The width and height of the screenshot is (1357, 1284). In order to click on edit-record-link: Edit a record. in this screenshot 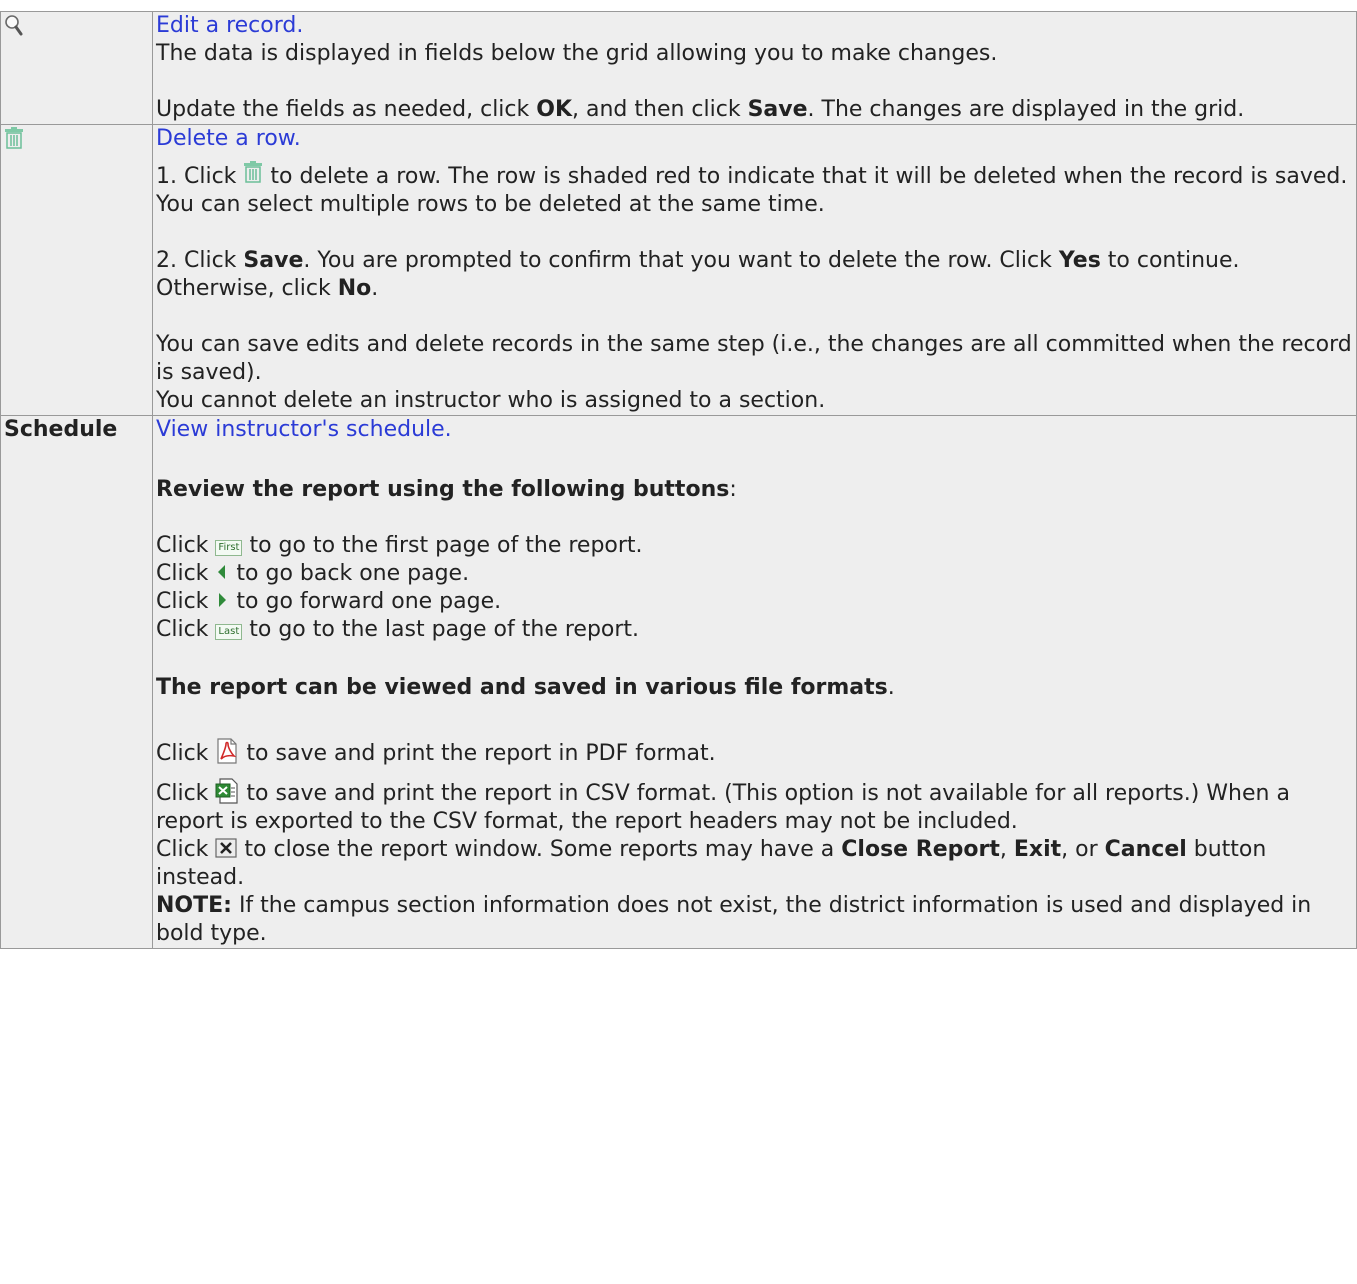, I will do `click(229, 25)`.